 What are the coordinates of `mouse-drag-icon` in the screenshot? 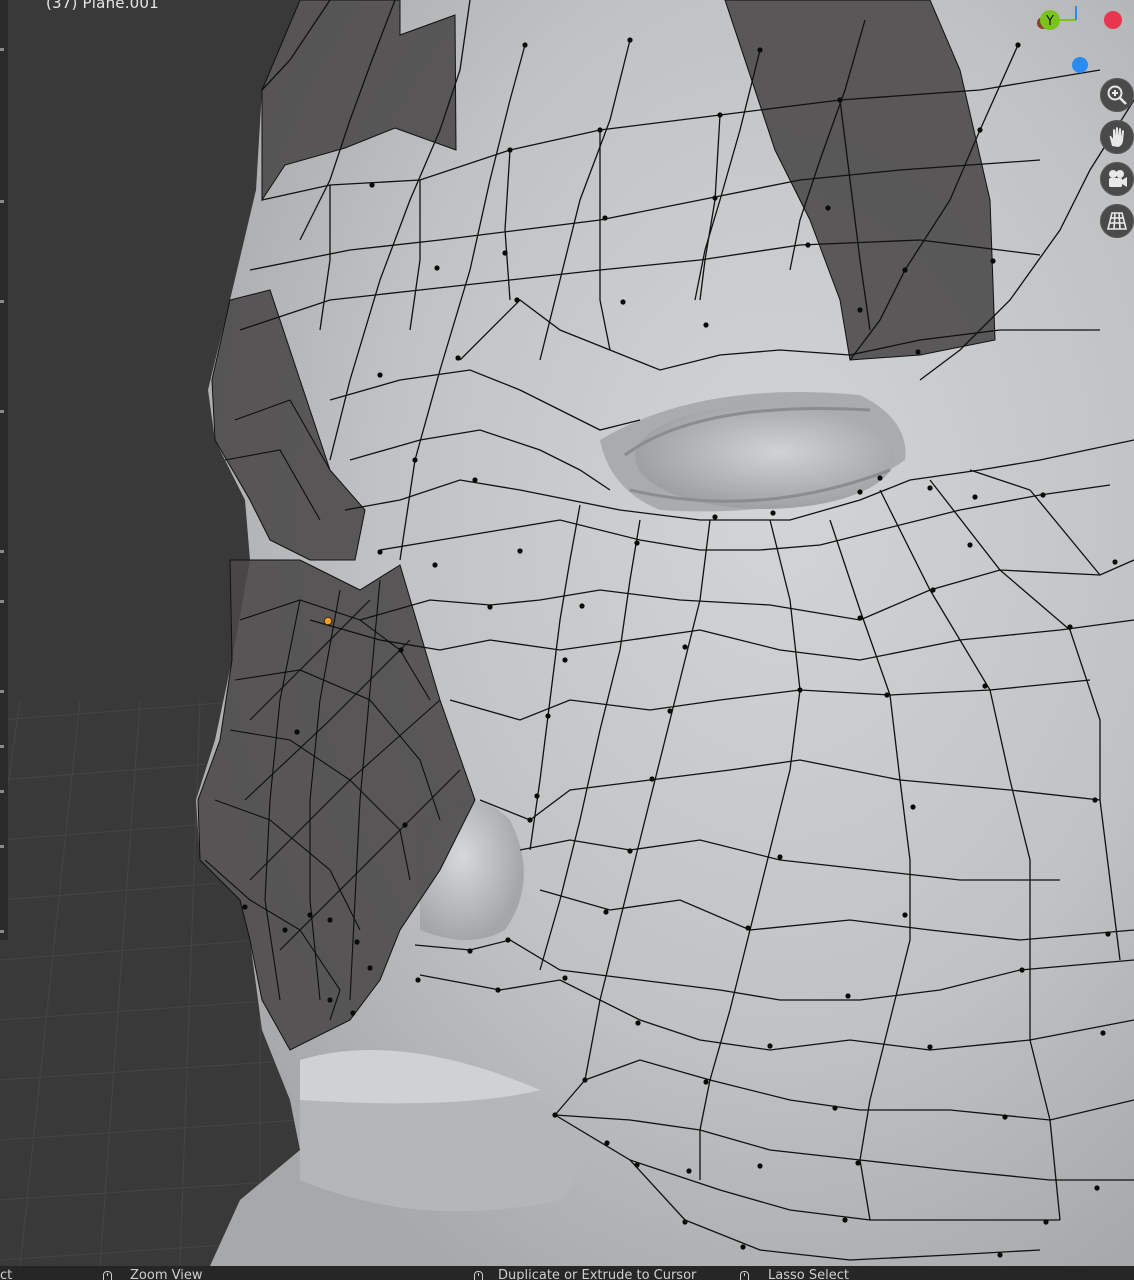 It's located at (744, 1275).